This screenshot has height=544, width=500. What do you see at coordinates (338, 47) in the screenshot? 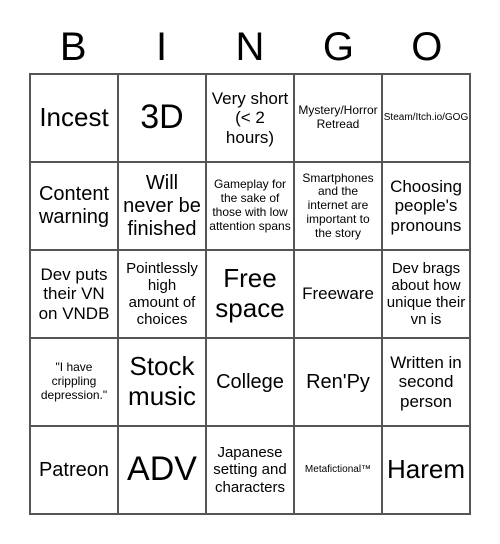
I see `header-letter-g: G` at bounding box center [338, 47].